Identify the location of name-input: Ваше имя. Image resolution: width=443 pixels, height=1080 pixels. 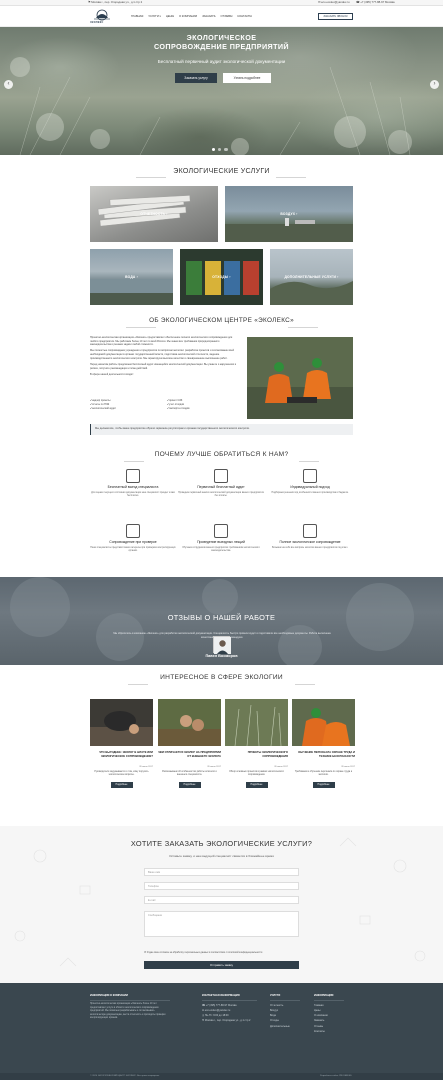
(221, 872).